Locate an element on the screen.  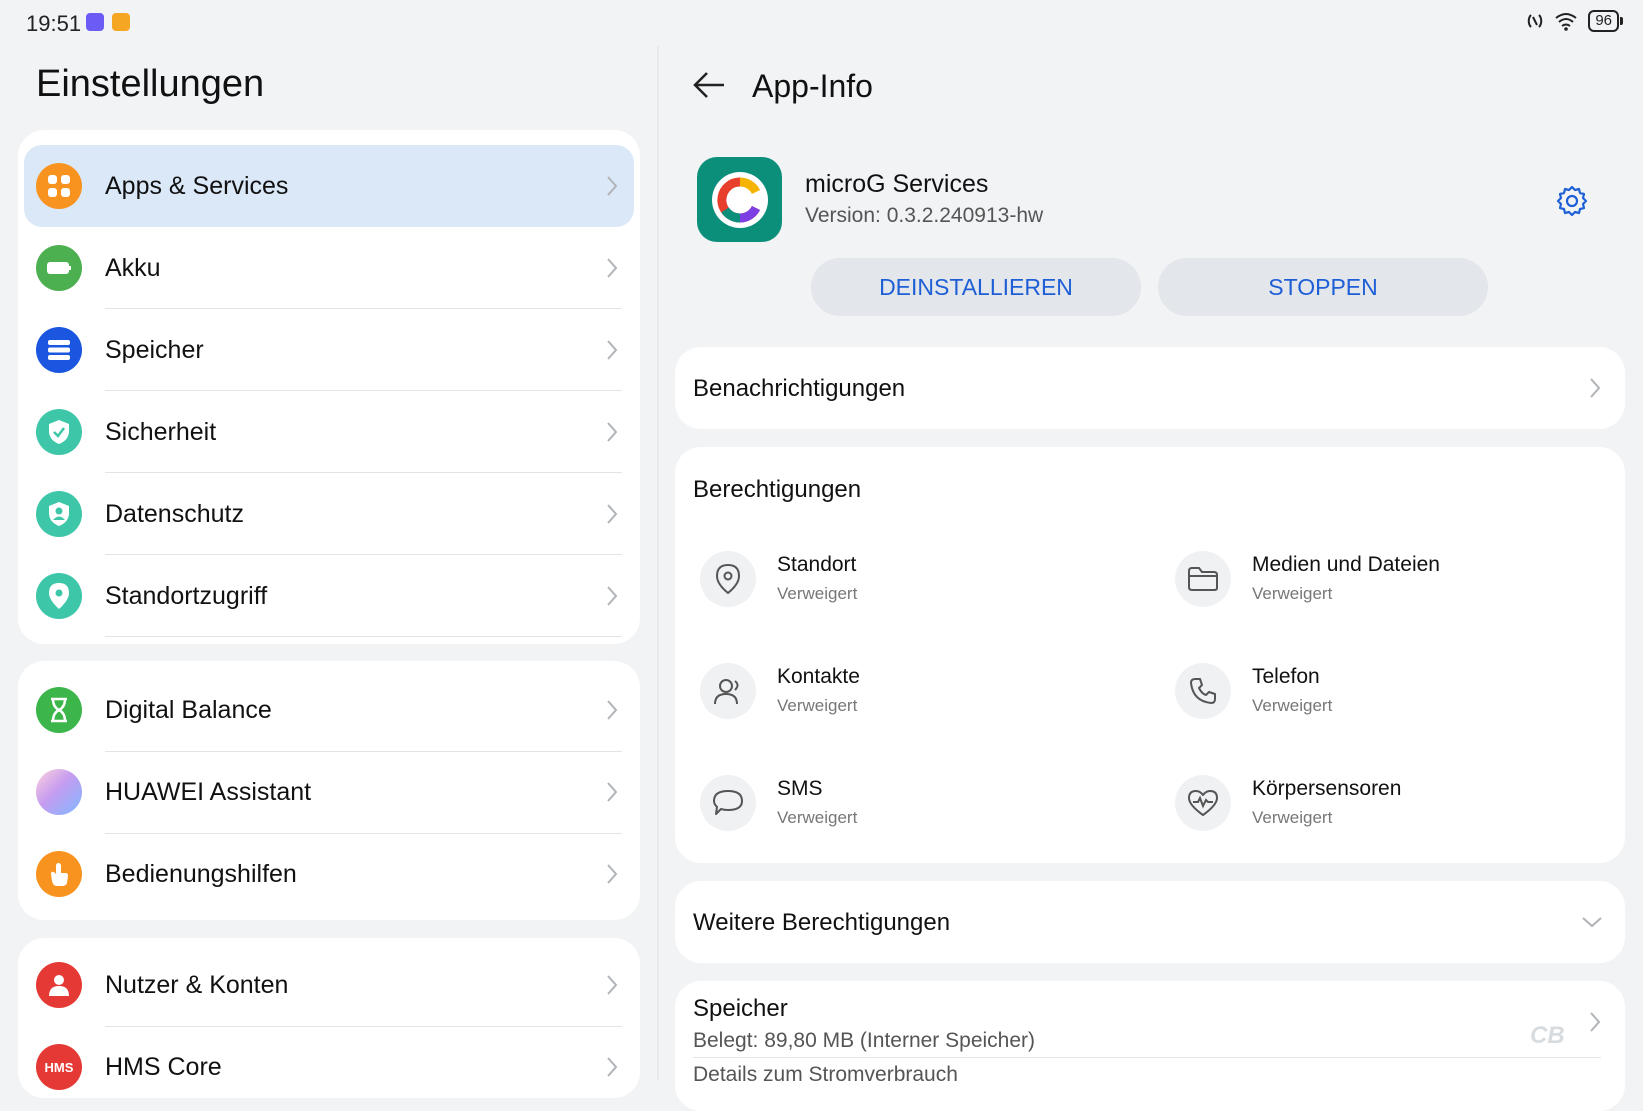
notifications-row: Benachrichtigungen is located at coordinates (1150, 388).